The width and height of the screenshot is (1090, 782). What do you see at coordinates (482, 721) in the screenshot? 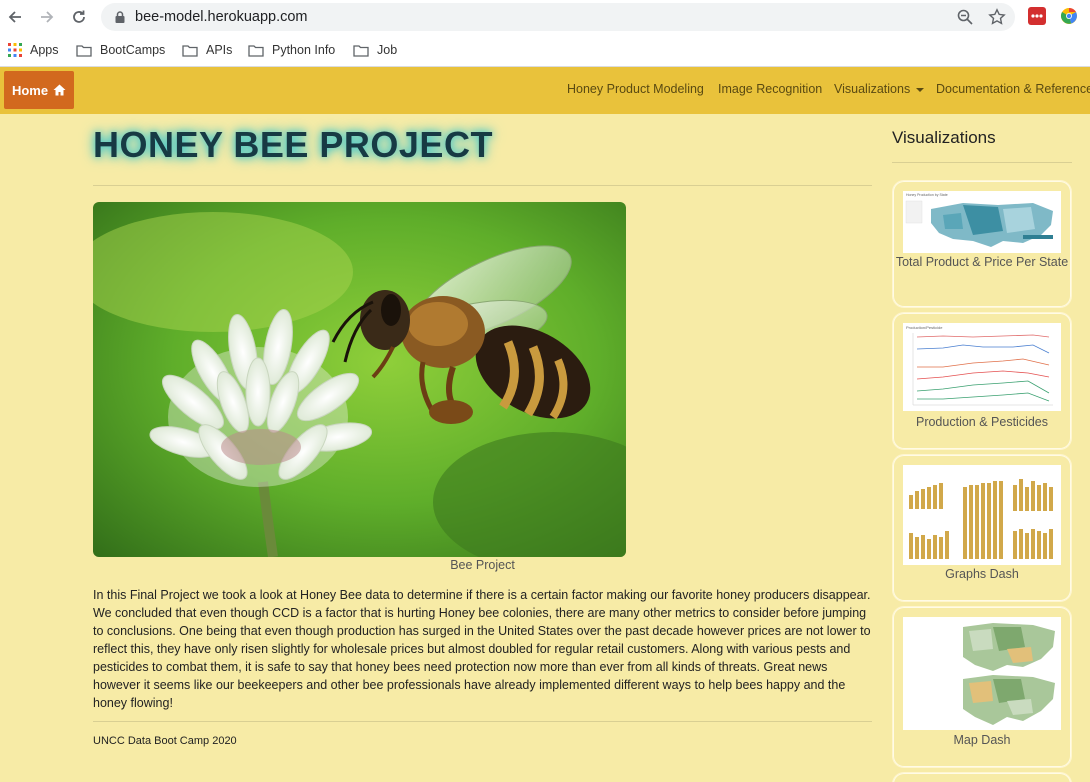
I see `footer-divider` at bounding box center [482, 721].